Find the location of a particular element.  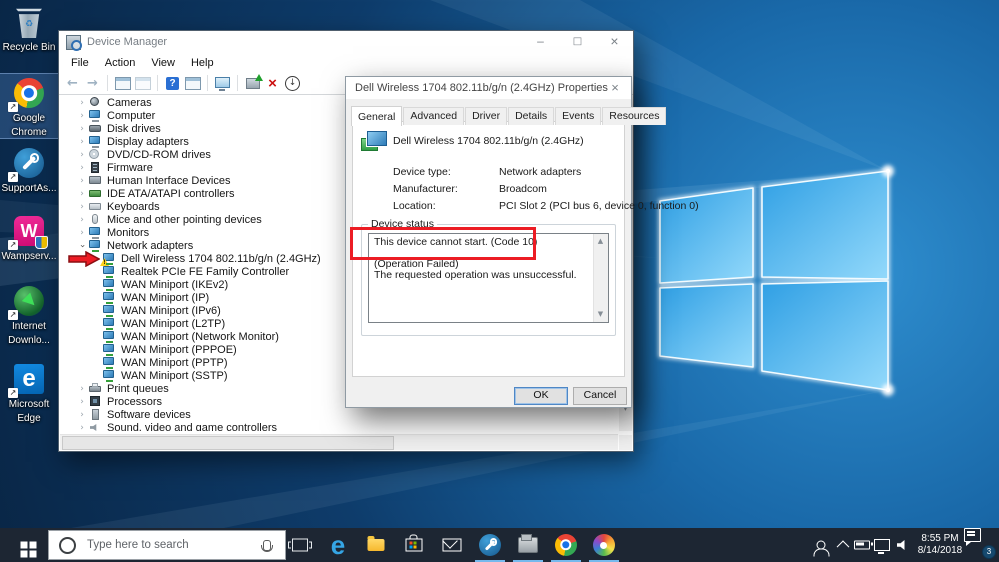

chevron-down-icon: › is located at coordinates (82, 246).